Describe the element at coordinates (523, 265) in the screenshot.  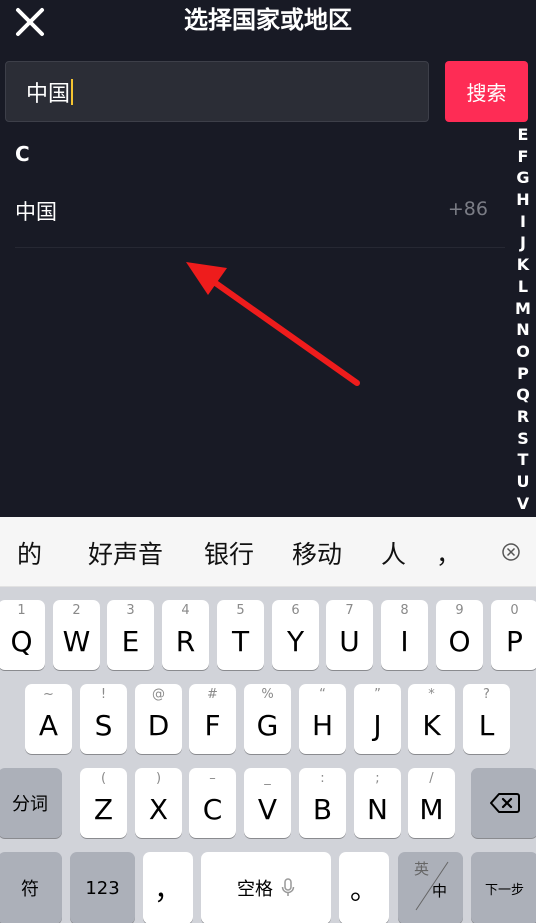
I see `alpha-index-letter: K` at that location.